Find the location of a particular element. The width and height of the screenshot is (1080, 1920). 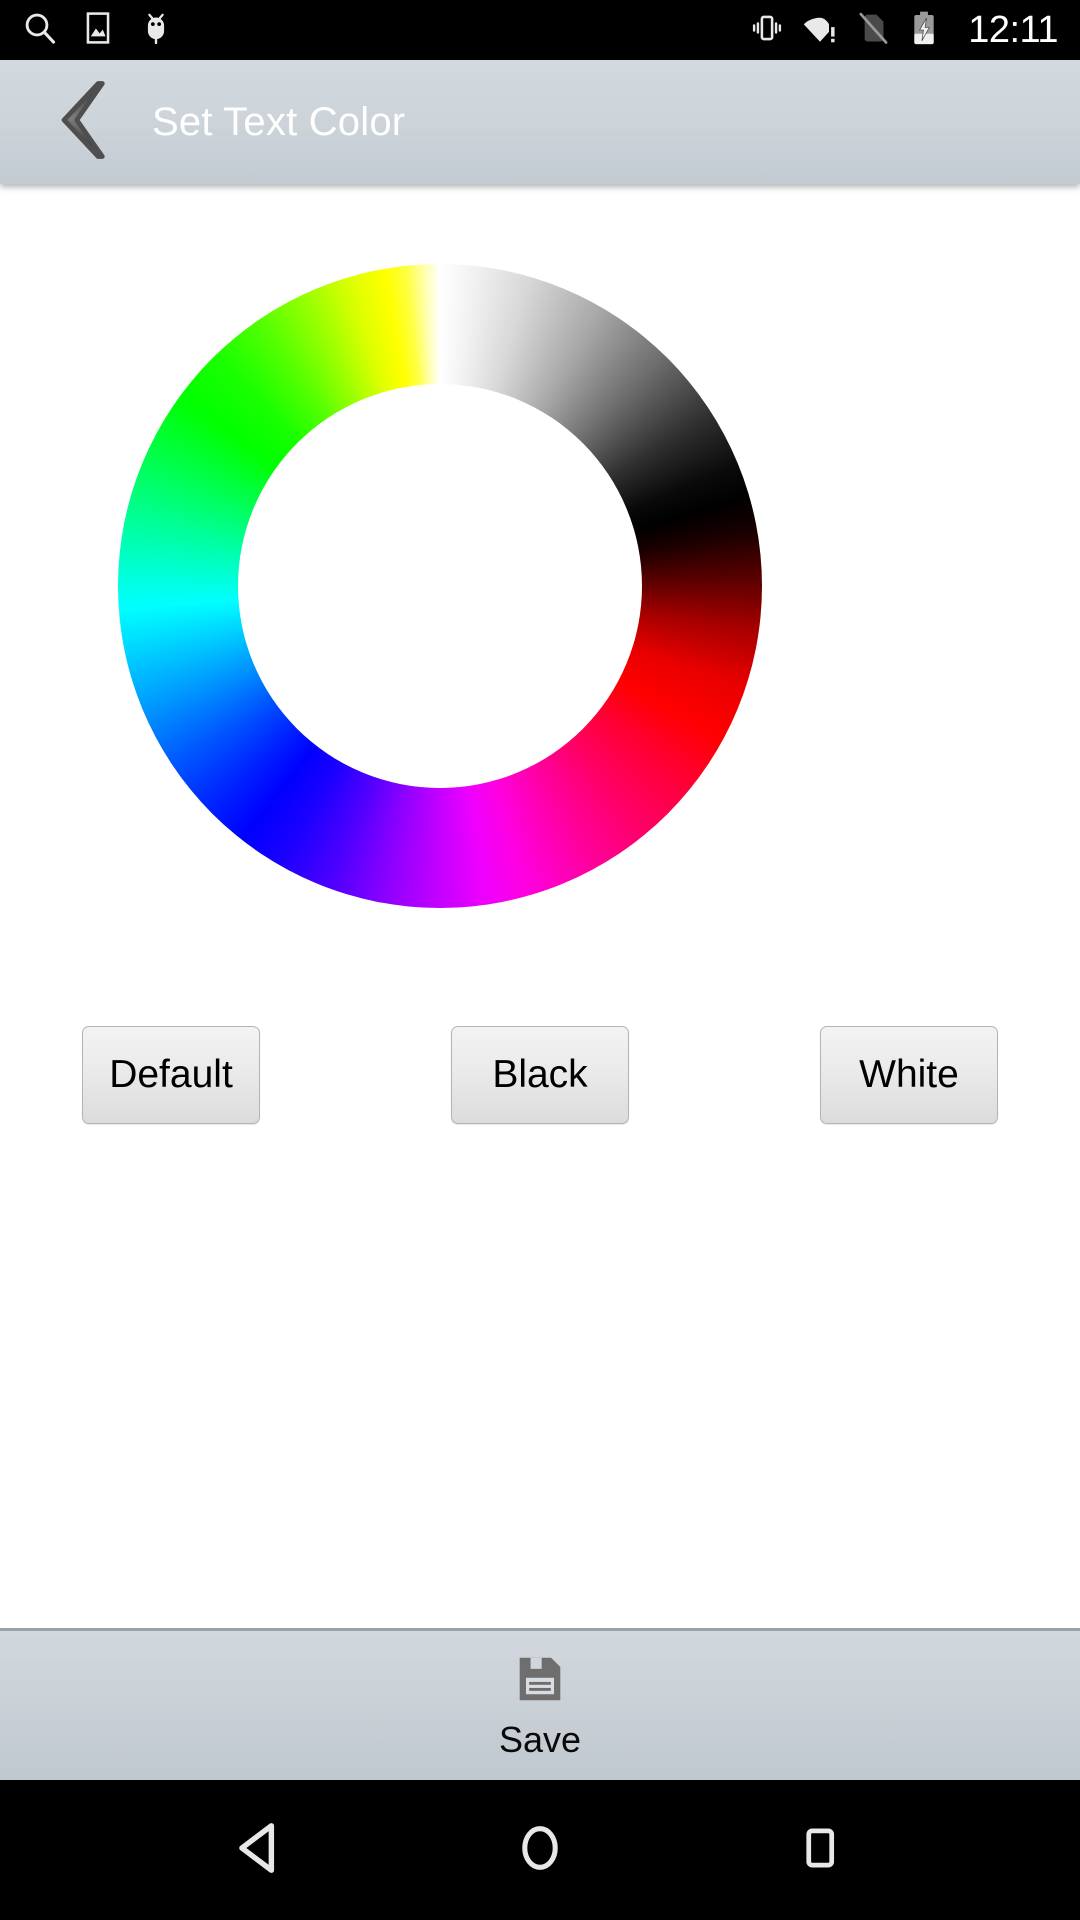

circle-home-icon is located at coordinates (540, 1850).